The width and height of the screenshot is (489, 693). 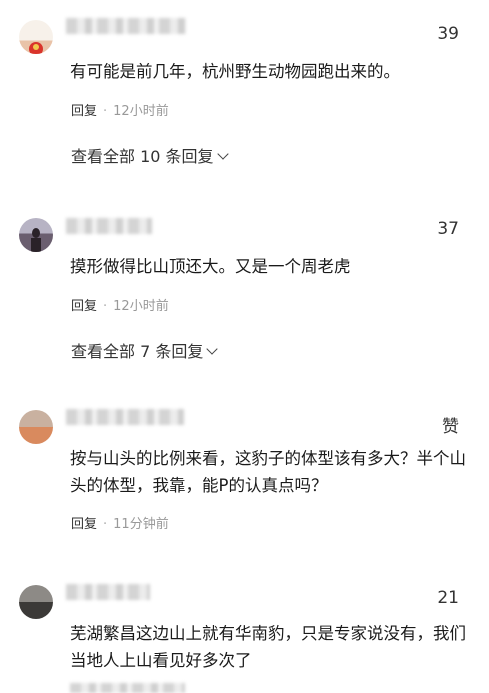 What do you see at coordinates (448, 598) in the screenshot?
I see `like-count: 21` at bounding box center [448, 598].